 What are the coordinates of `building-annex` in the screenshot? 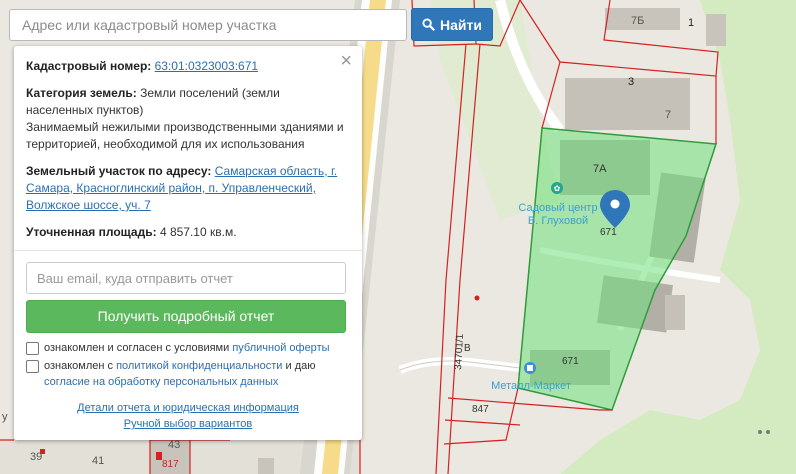 It's located at (675, 312).